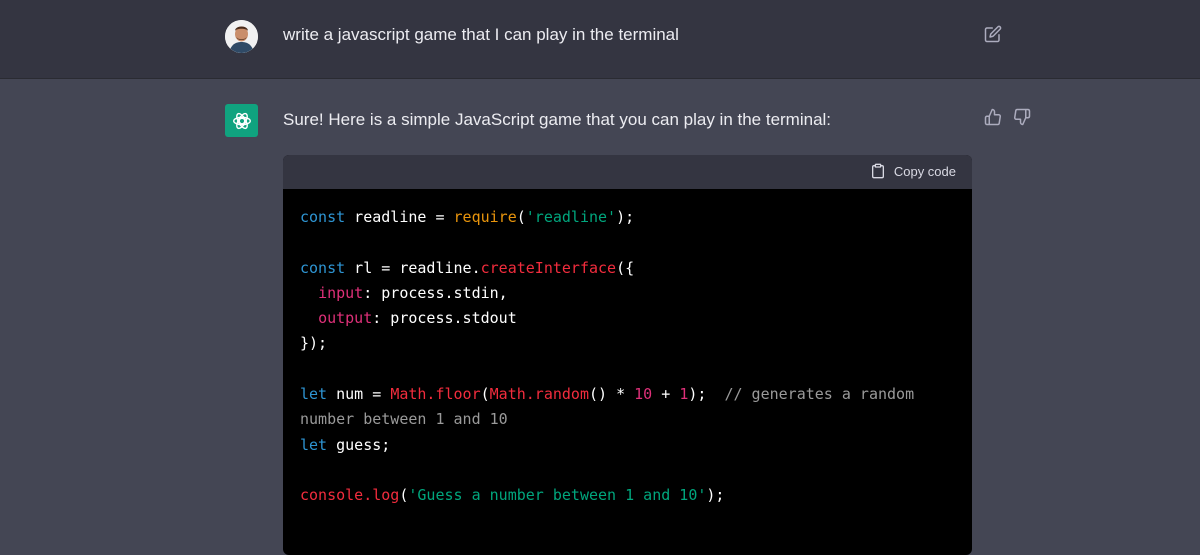 The width and height of the screenshot is (1200, 555). Describe the element at coordinates (548, 267) in the screenshot. I see `code-token: createInterface` at that location.